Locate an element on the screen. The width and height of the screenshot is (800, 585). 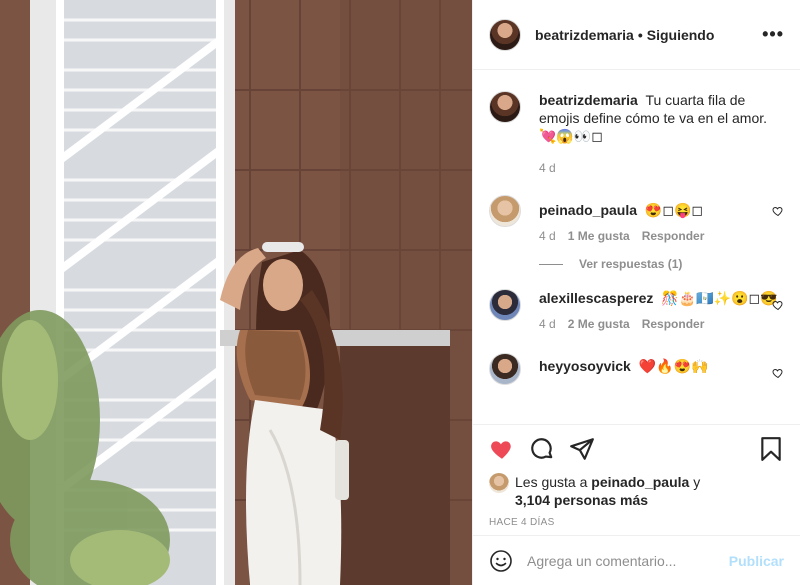
add-comment-bar: Publicar is located at coordinates (636, 560).